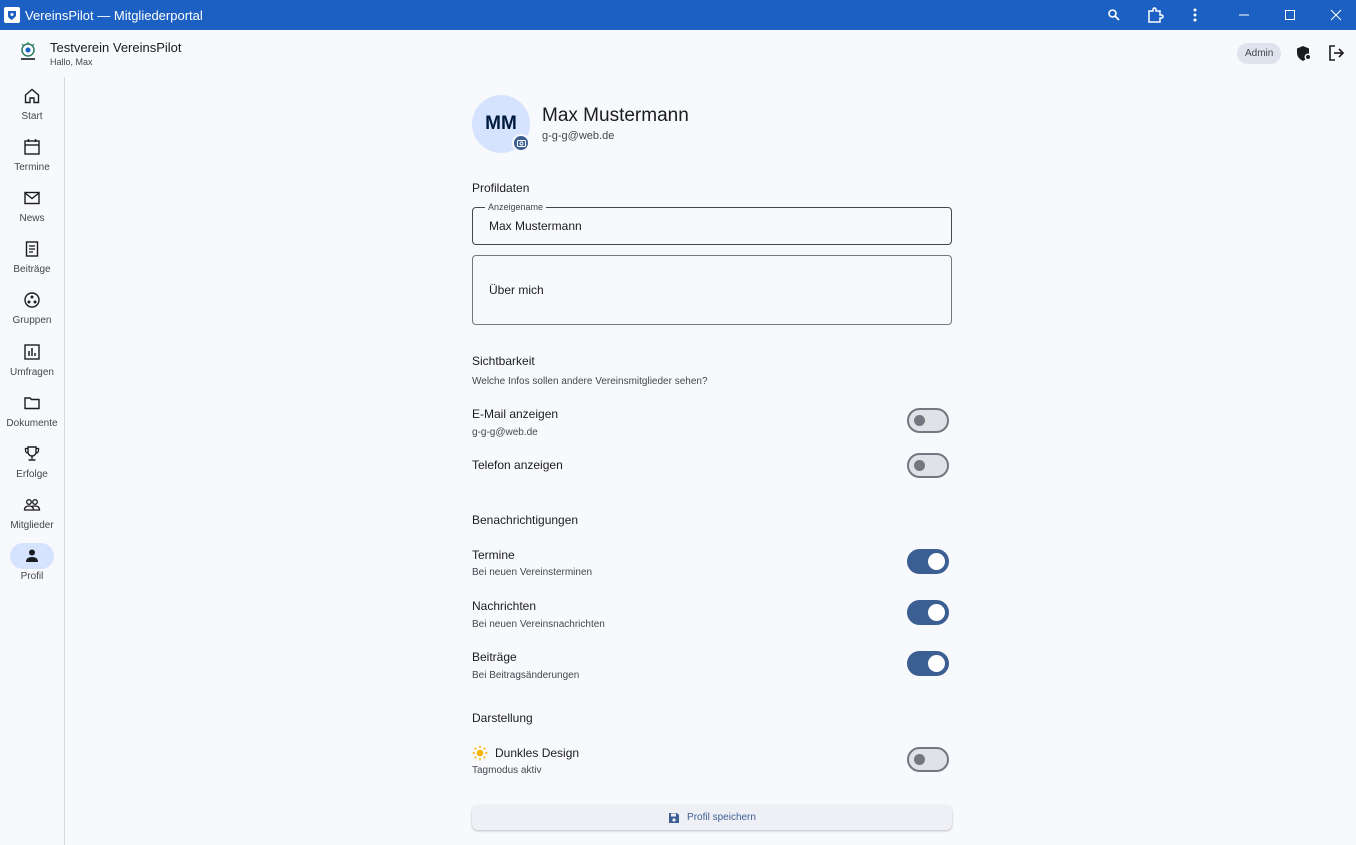 The height and width of the screenshot is (845, 1356). Describe the element at coordinates (32, 454) in the screenshot. I see `trophy-icon` at that location.